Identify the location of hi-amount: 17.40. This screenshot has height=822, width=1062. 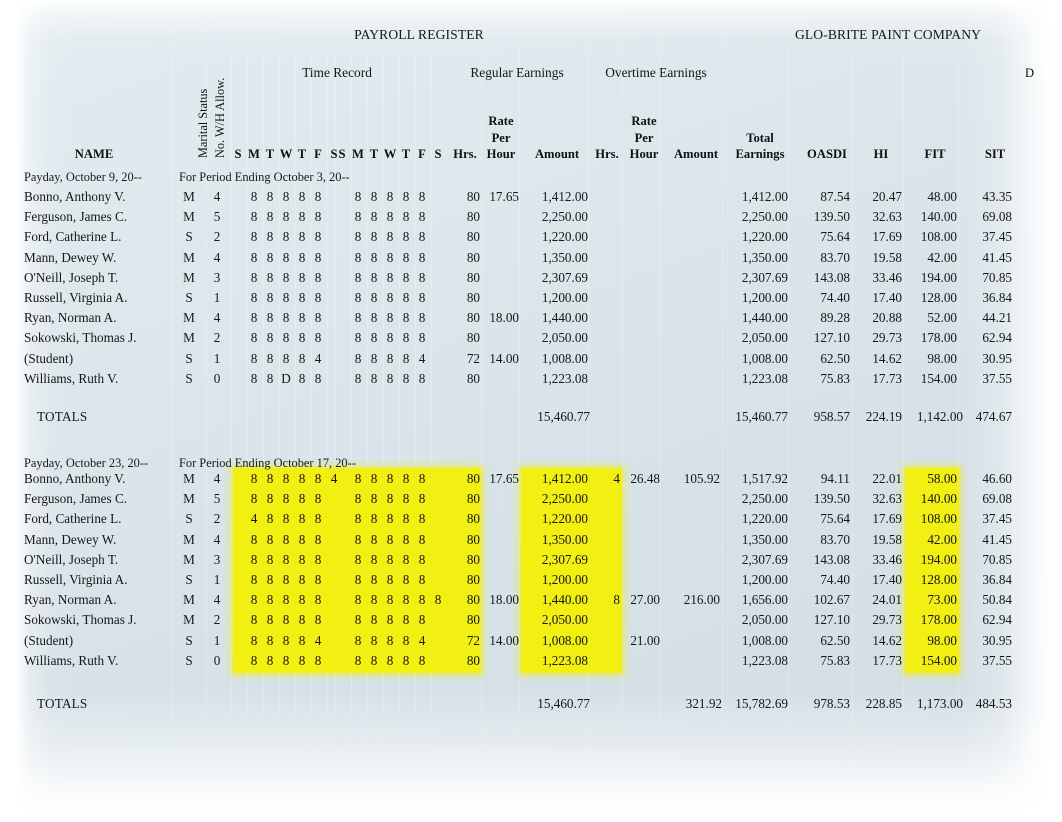
(887, 297).